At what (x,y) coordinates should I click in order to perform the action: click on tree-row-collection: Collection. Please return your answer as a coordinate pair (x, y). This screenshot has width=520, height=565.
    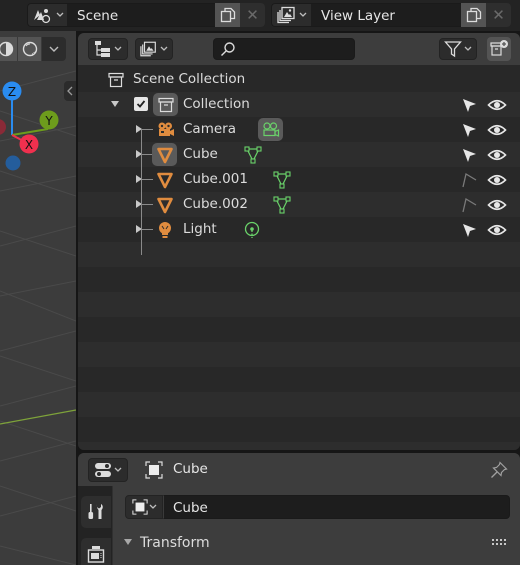
    Looking at the image, I should click on (299, 104).